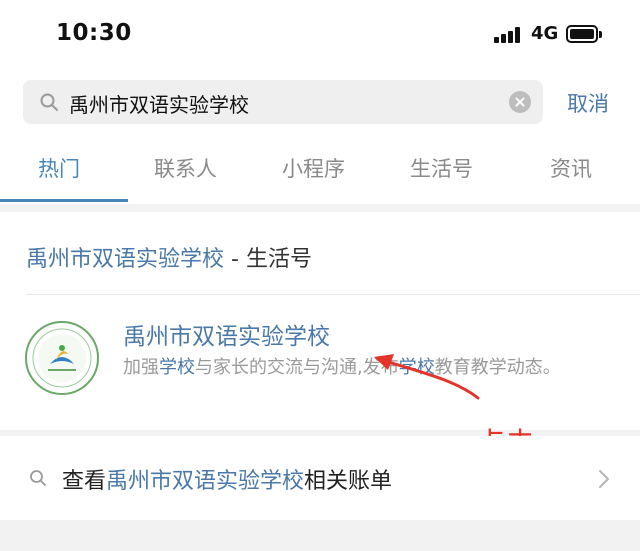 The width and height of the screenshot is (640, 551). I want to click on network-label: 4G, so click(545, 33).